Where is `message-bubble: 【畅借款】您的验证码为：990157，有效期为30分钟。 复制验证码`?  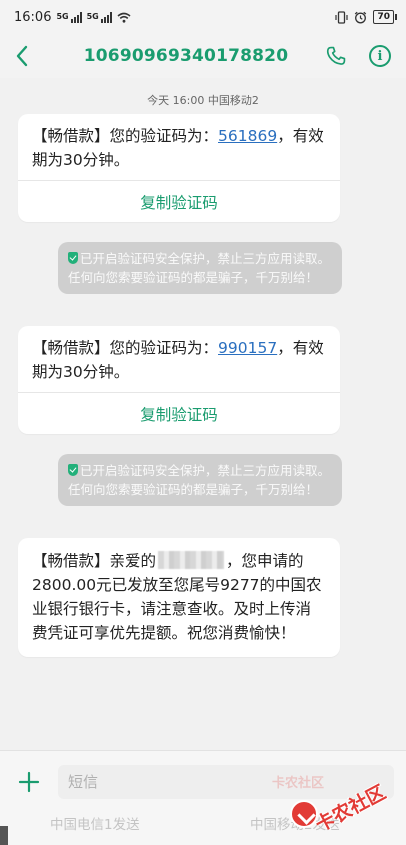 message-bubble: 【畅借款】您的验证码为：990157，有效期为30分钟。 复制验证码 is located at coordinates (179, 380).